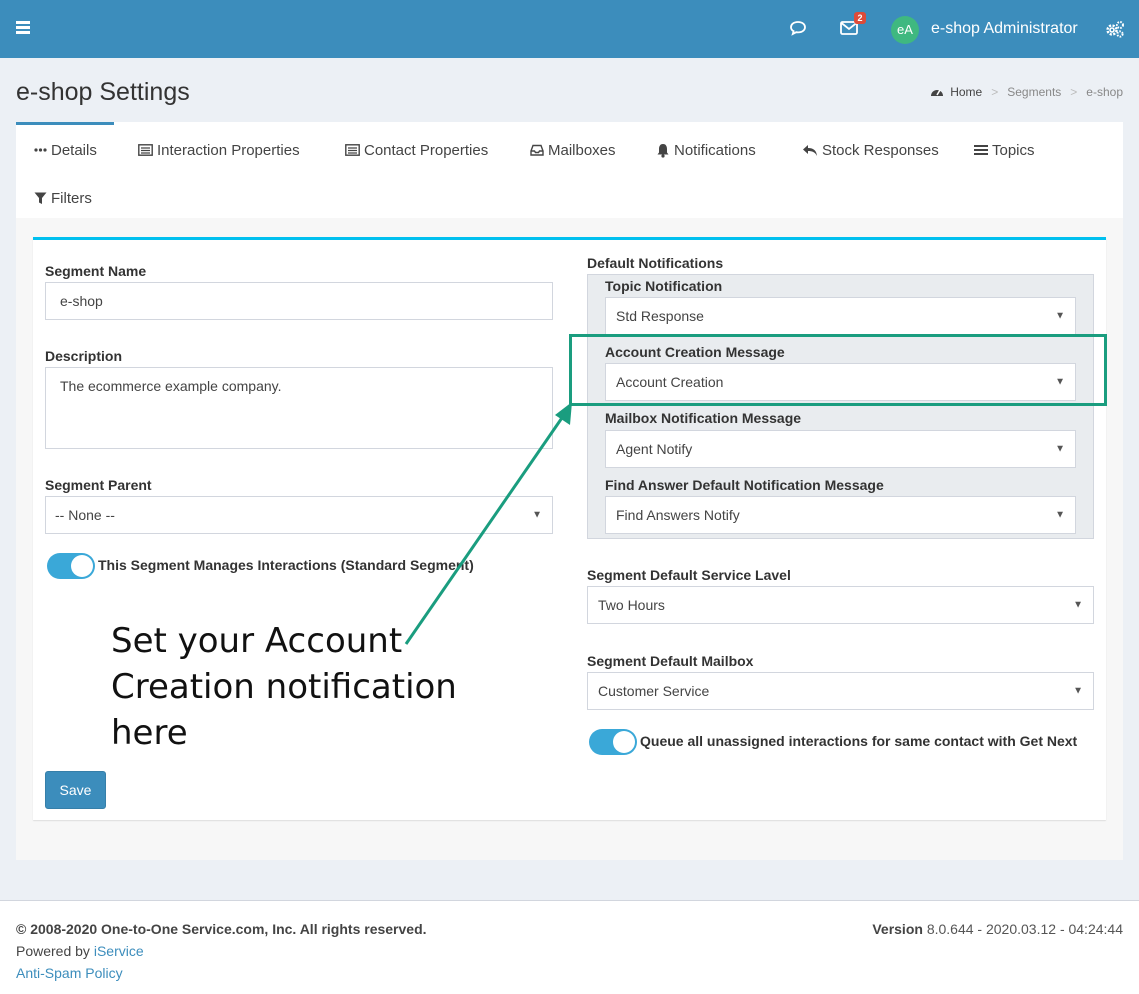 The image size is (1139, 994). What do you see at coordinates (1034, 92) in the screenshot?
I see `breadcrumb-segments: Segments` at bounding box center [1034, 92].